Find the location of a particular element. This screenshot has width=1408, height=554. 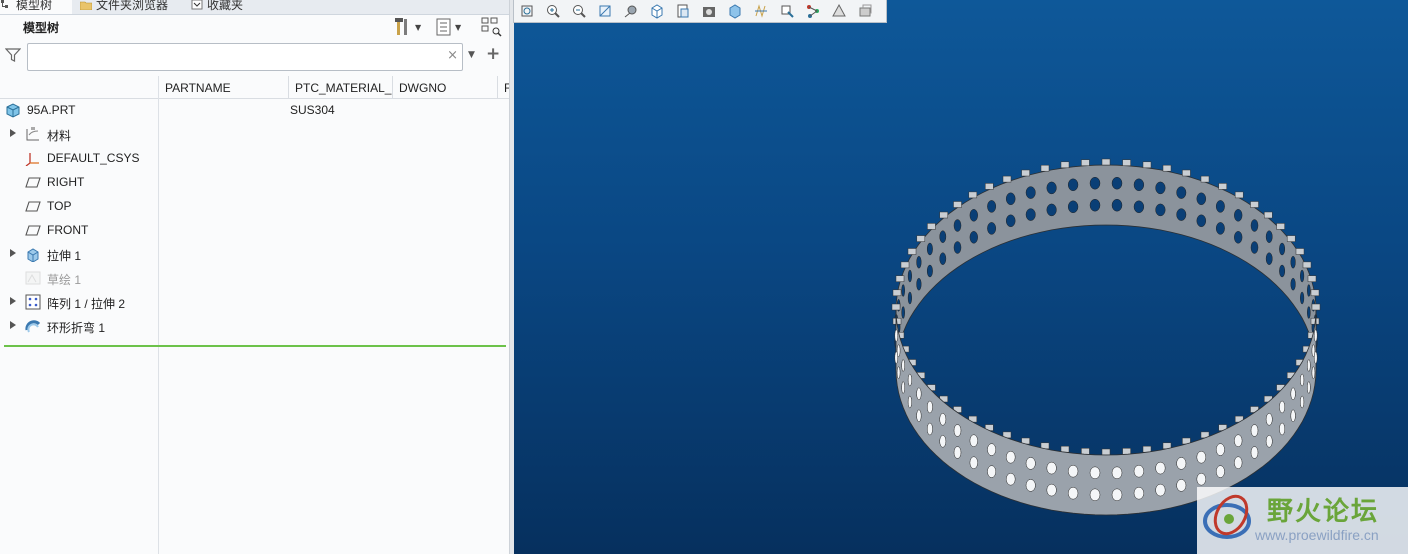

sketch-icon is located at coordinates (33, 278).